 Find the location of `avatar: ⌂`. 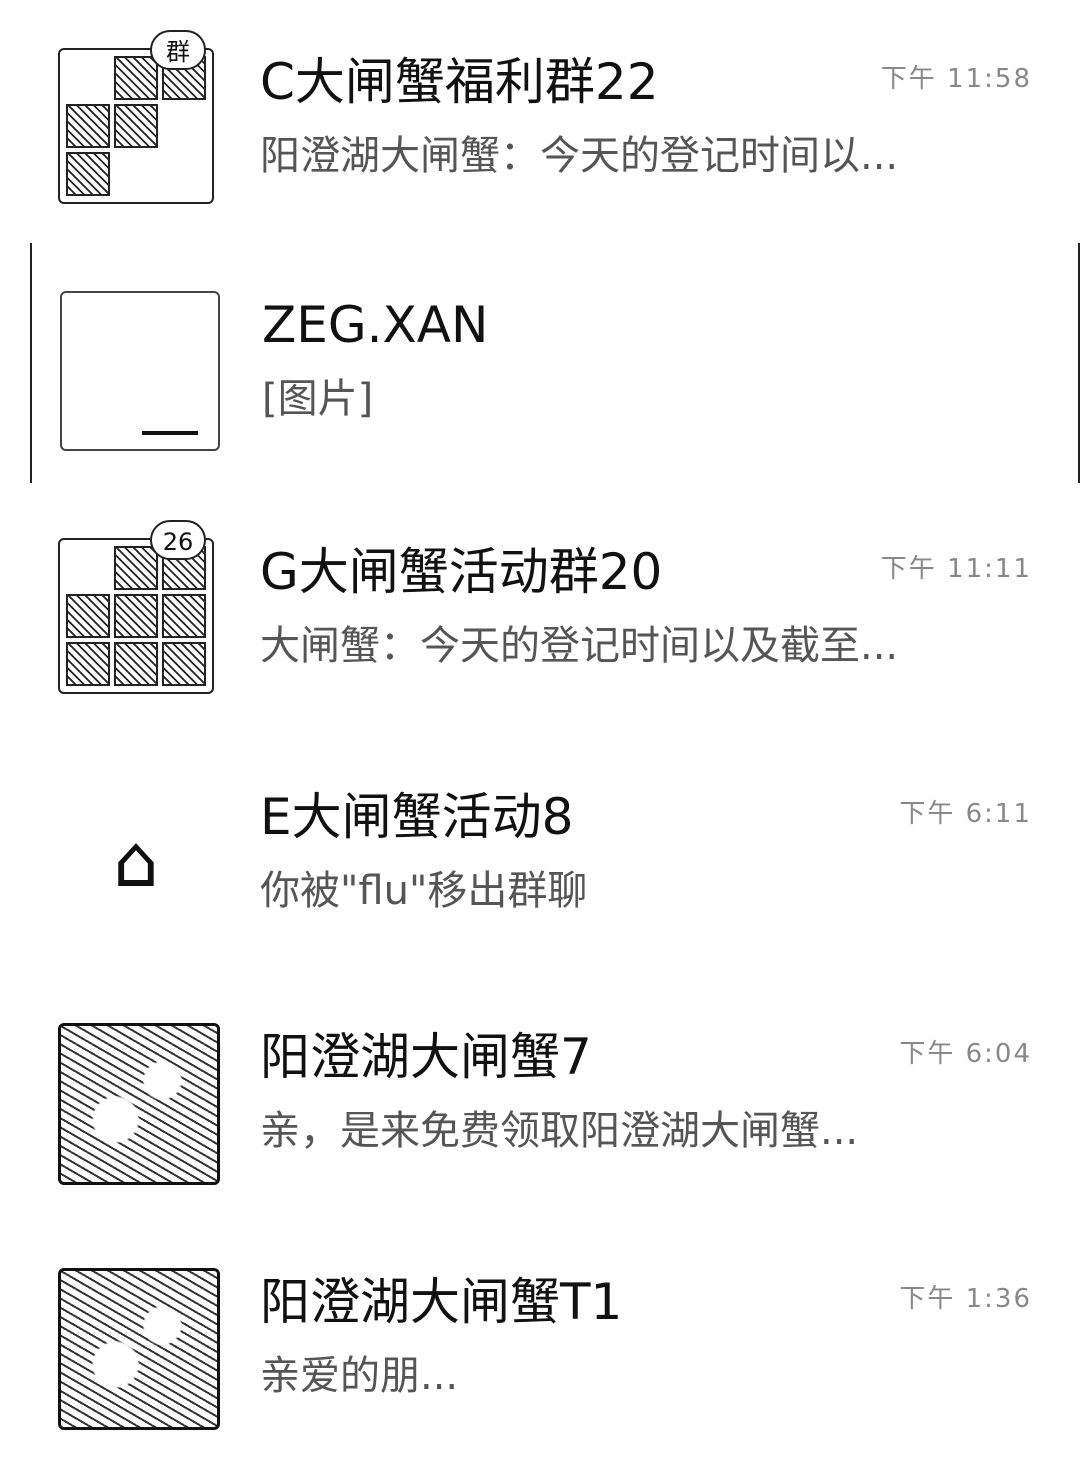

avatar: ⌂ is located at coordinates (136, 861).